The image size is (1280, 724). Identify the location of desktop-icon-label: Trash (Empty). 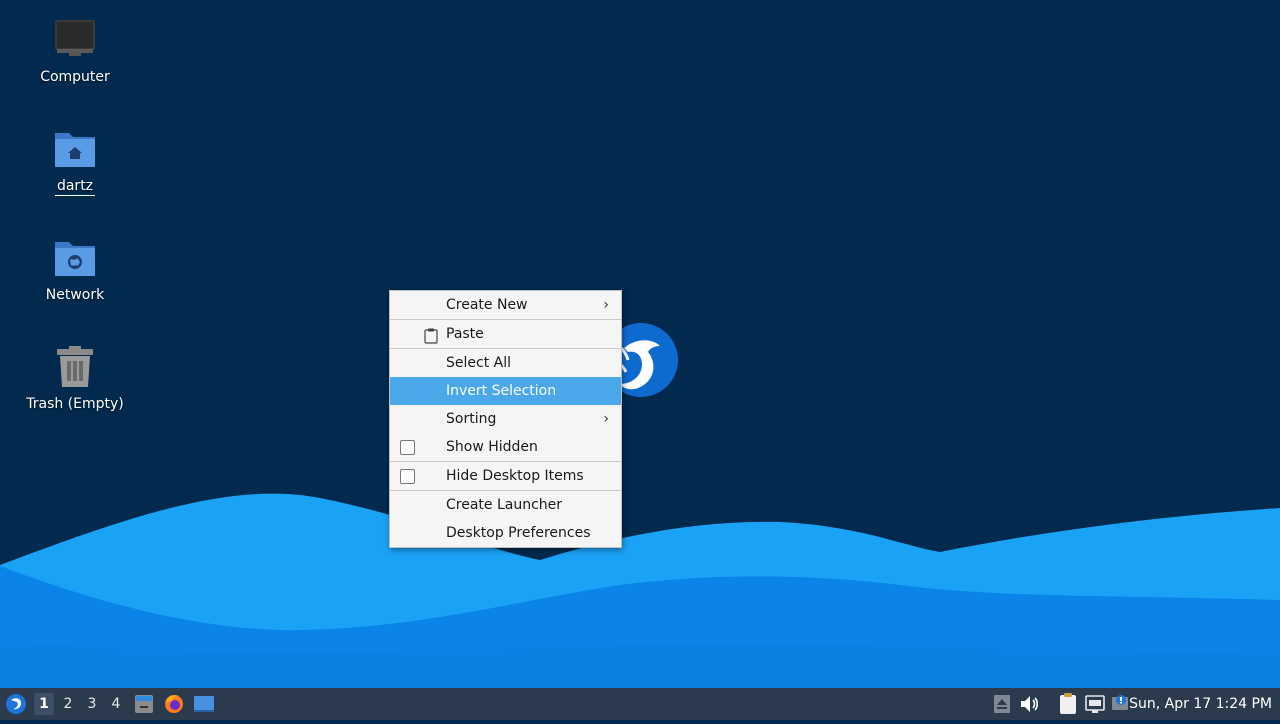
(75, 404).